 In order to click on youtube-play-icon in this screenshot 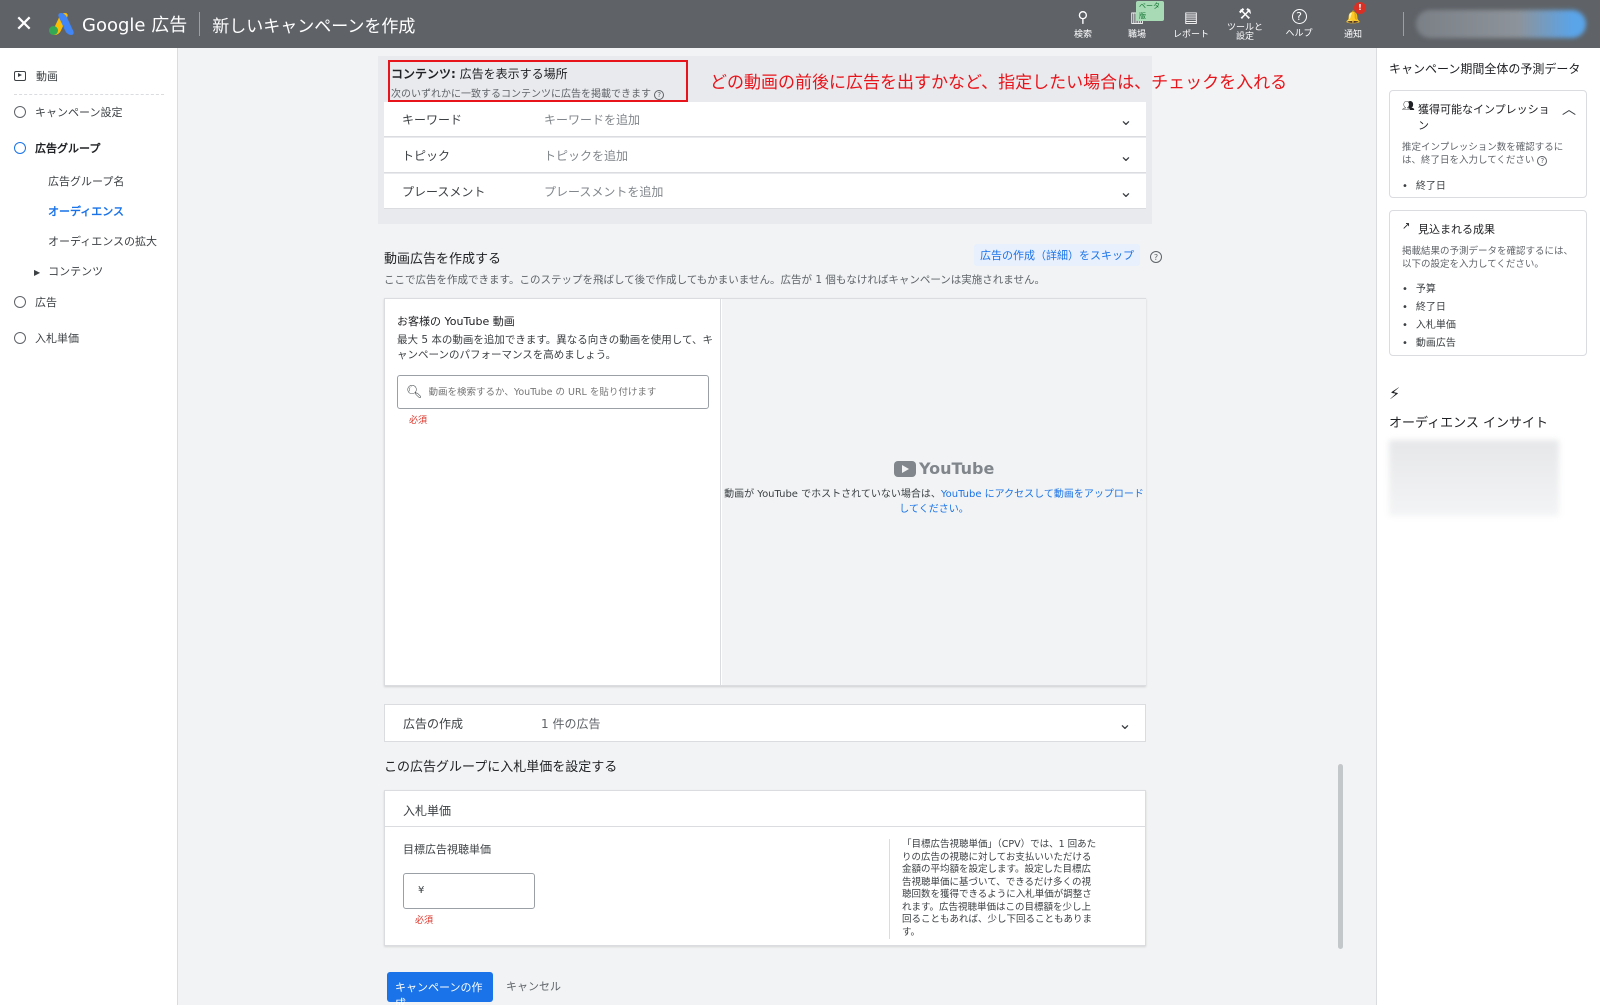, I will do `click(905, 468)`.